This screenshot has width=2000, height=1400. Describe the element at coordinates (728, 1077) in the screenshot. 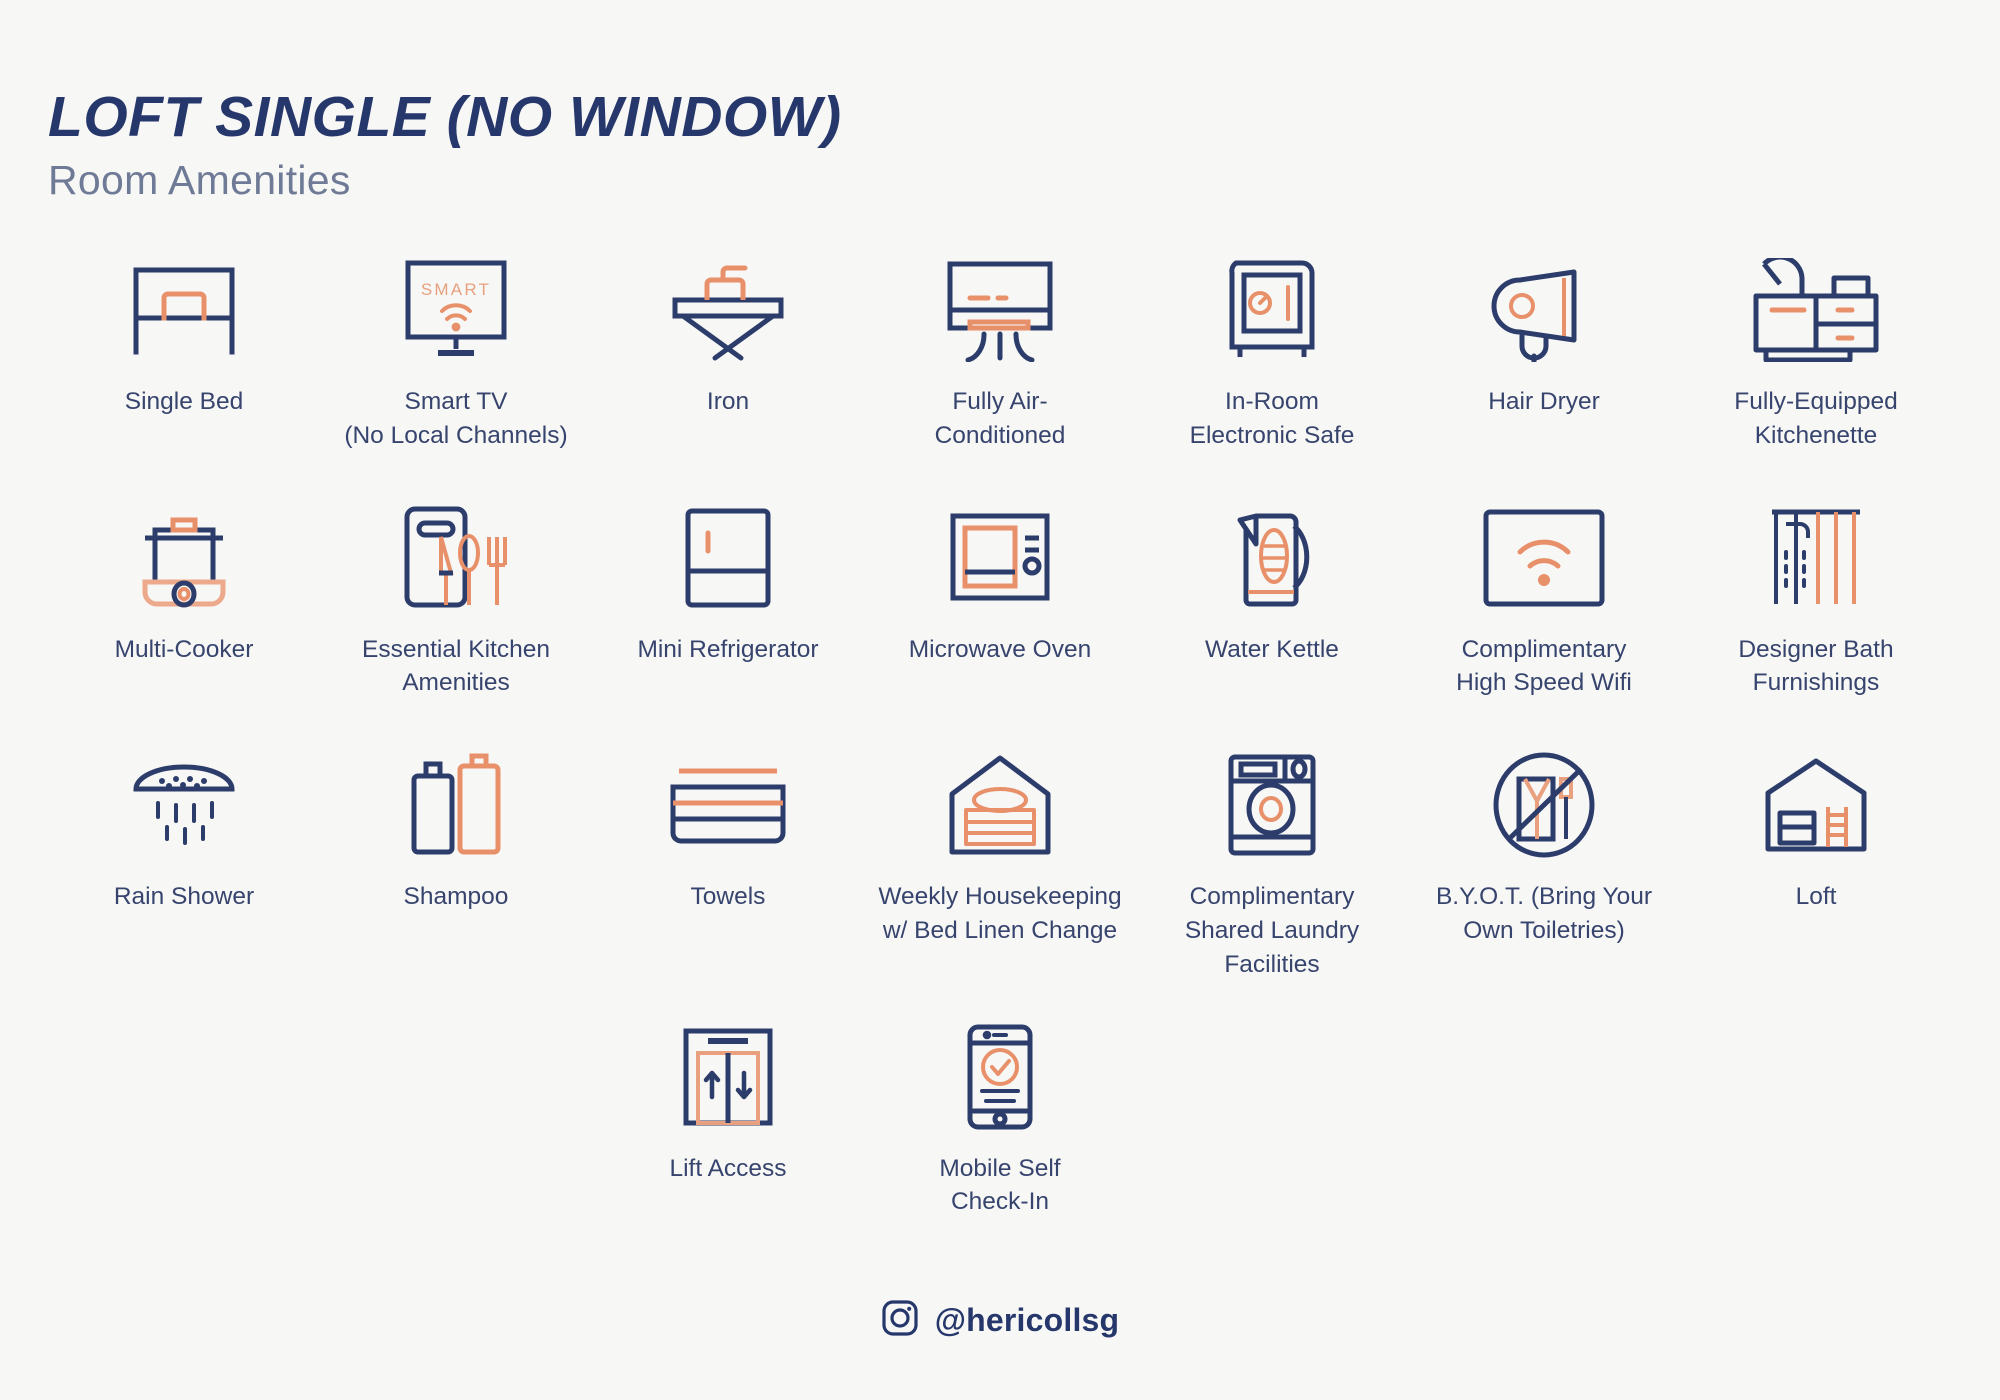

I see `lift-access-icon` at that location.